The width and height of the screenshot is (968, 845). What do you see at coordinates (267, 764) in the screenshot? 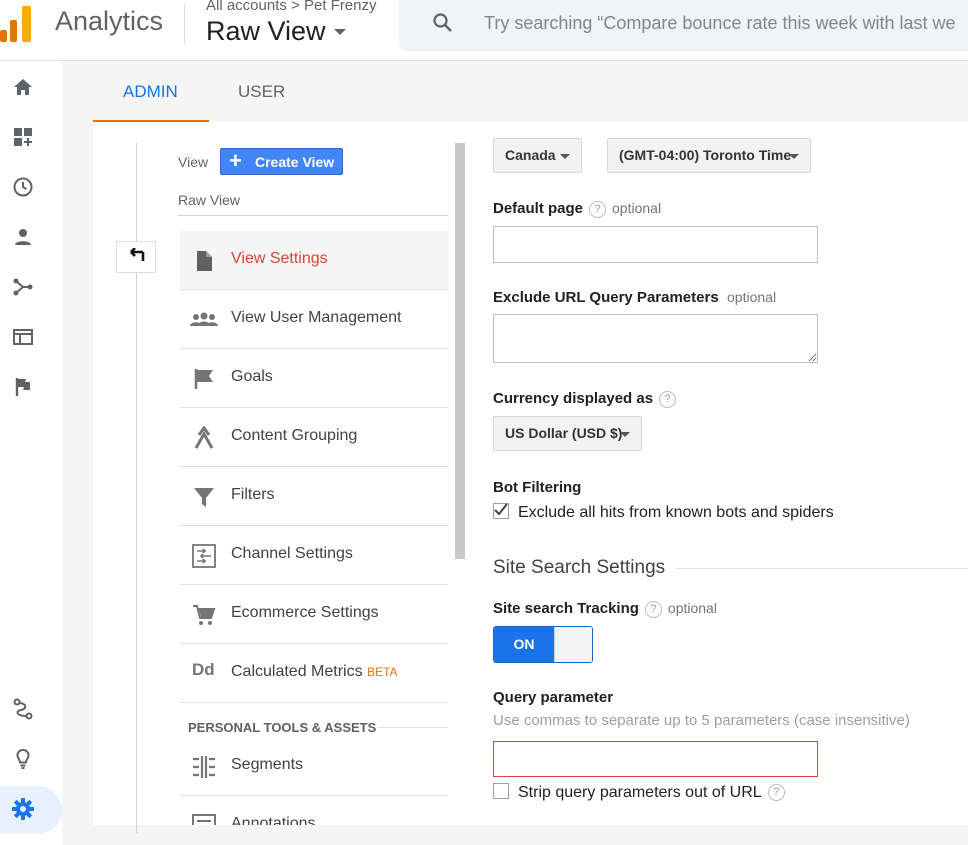
I see `nav-item-label: Segments` at bounding box center [267, 764].